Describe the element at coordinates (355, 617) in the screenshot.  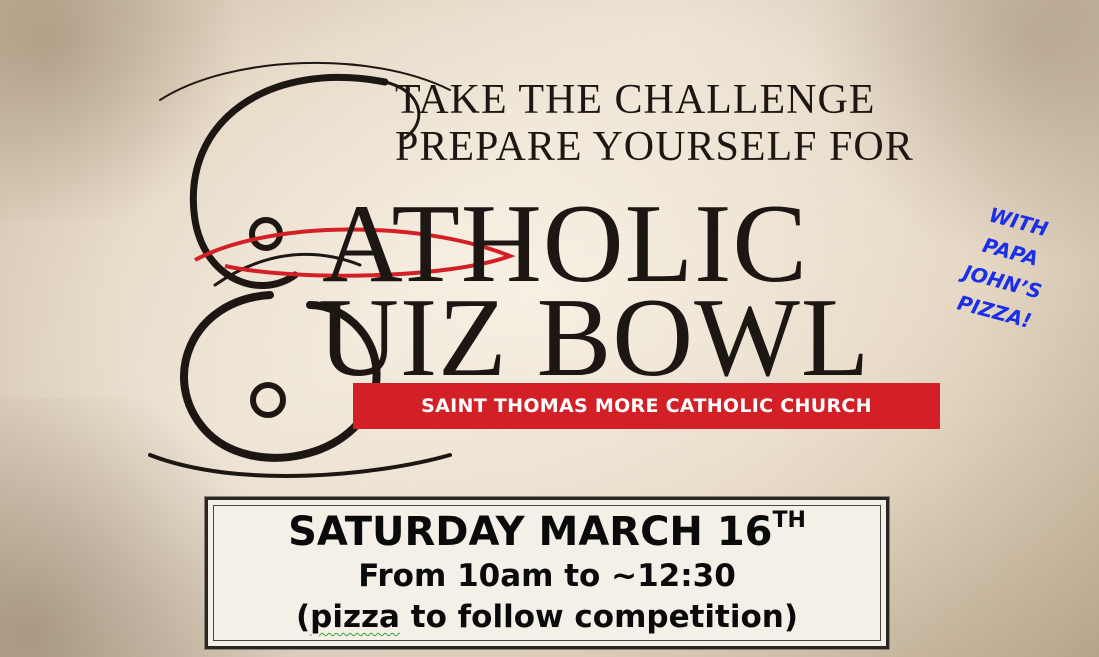
I see `note-pizza-word: pizza` at that location.